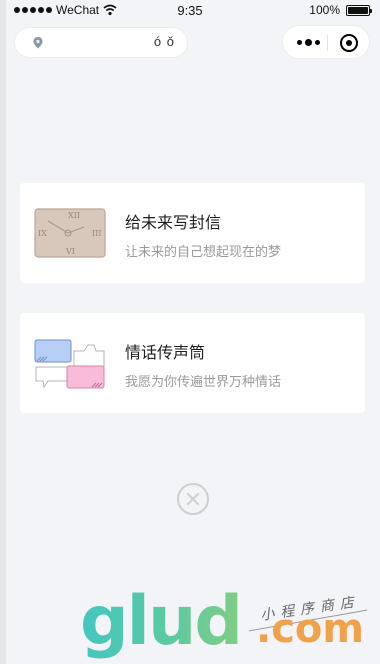 This screenshot has width=380, height=664. Describe the element at coordinates (74, 215) in the screenshot. I see `svg-text: XII` at that location.